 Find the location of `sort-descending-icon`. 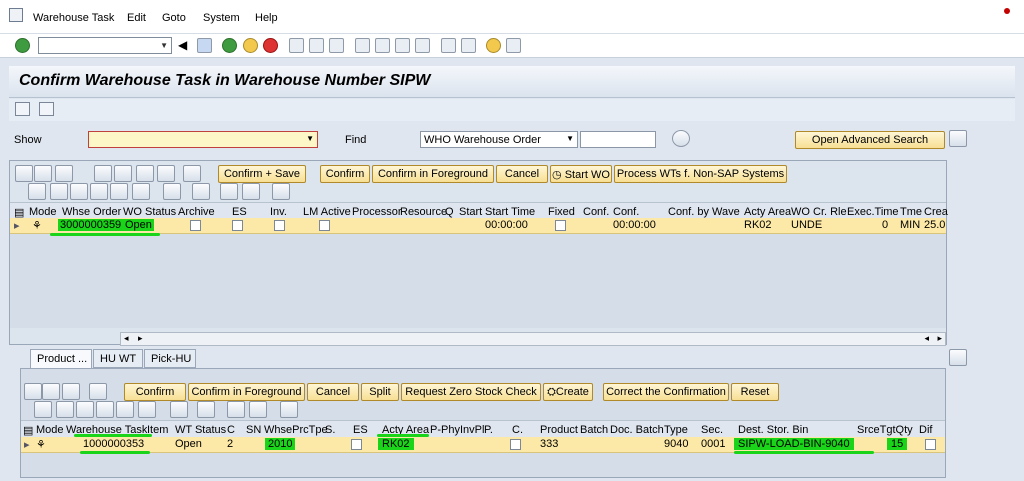

sort-descending-icon is located at coordinates (85, 409).